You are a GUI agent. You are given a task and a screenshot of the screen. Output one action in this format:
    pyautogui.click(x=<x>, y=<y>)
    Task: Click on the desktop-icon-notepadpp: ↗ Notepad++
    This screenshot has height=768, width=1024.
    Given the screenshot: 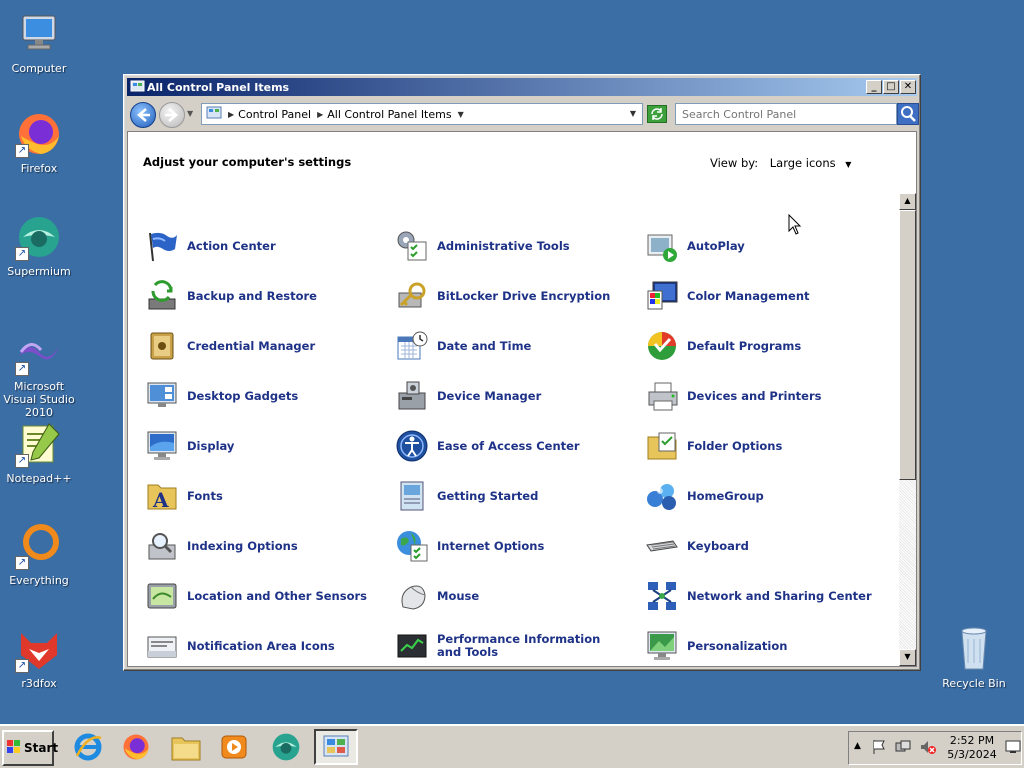 What is the action you would take?
    pyautogui.click(x=39, y=452)
    